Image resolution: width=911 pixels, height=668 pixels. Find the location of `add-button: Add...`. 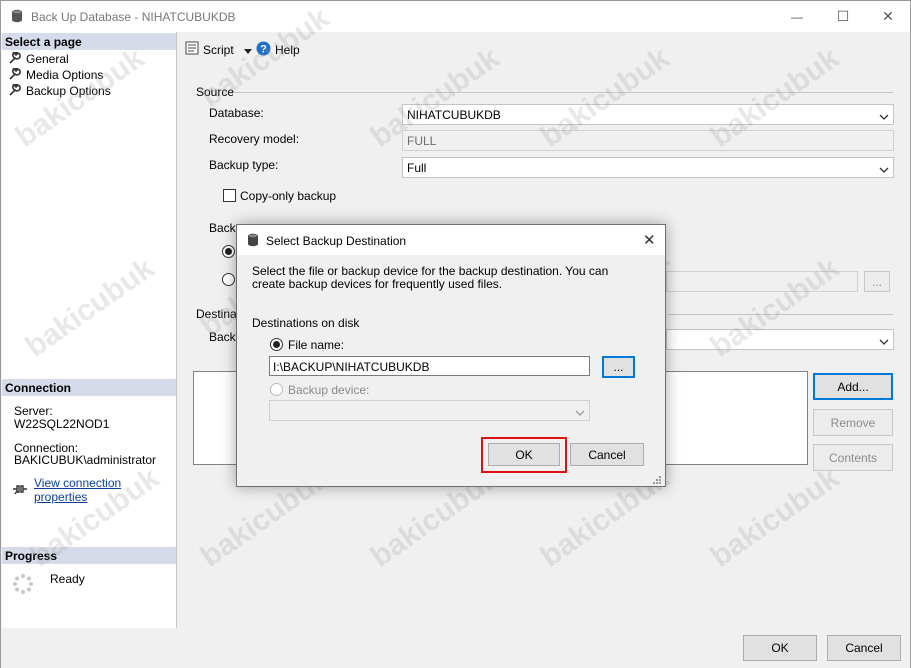

add-button: Add... is located at coordinates (853, 386).